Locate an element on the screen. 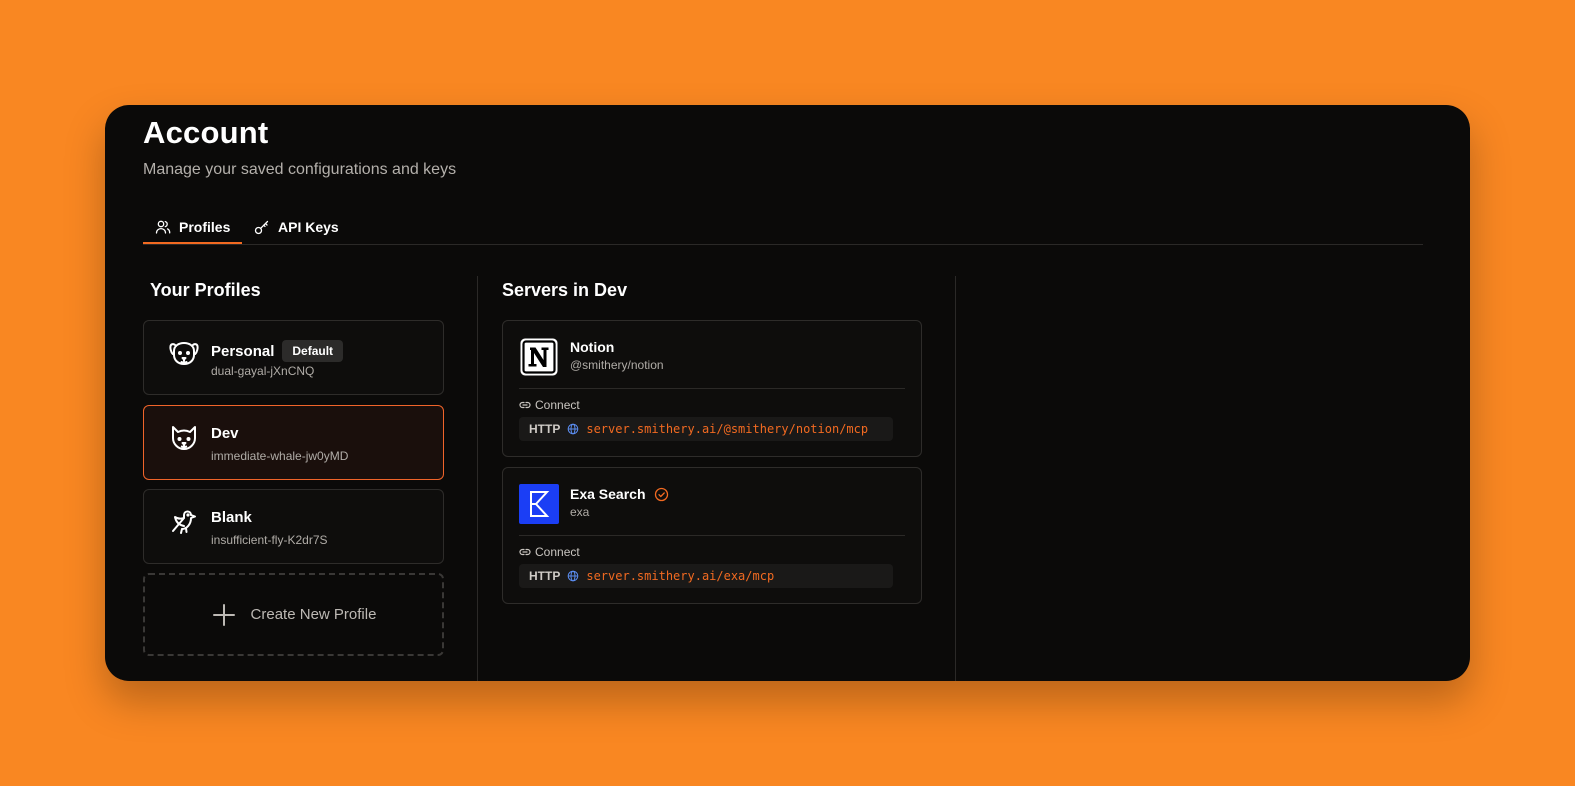 Image resolution: width=1575 pixels, height=786 pixels. page-title: Account is located at coordinates (206, 132).